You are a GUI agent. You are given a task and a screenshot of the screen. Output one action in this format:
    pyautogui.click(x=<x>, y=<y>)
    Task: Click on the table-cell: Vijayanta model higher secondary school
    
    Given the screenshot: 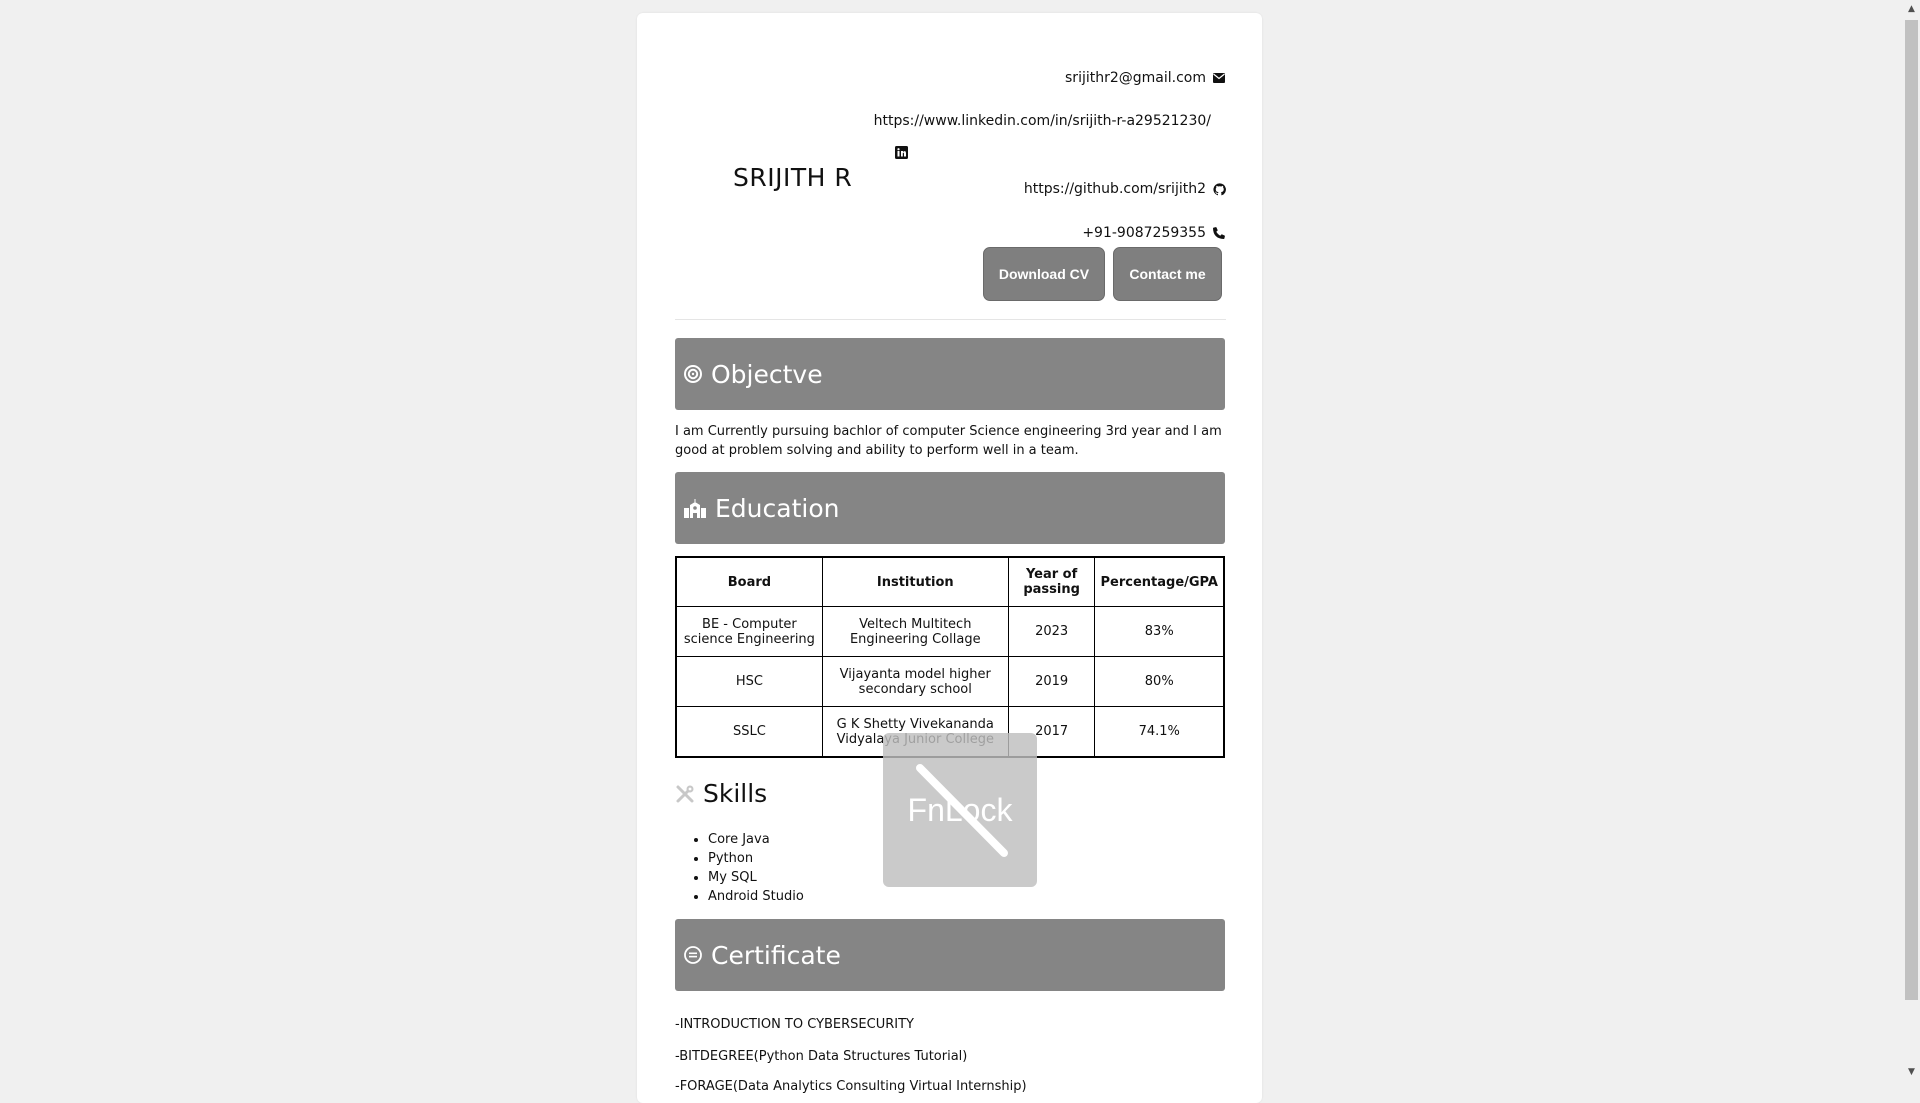 What is the action you would take?
    pyautogui.click(x=915, y=681)
    